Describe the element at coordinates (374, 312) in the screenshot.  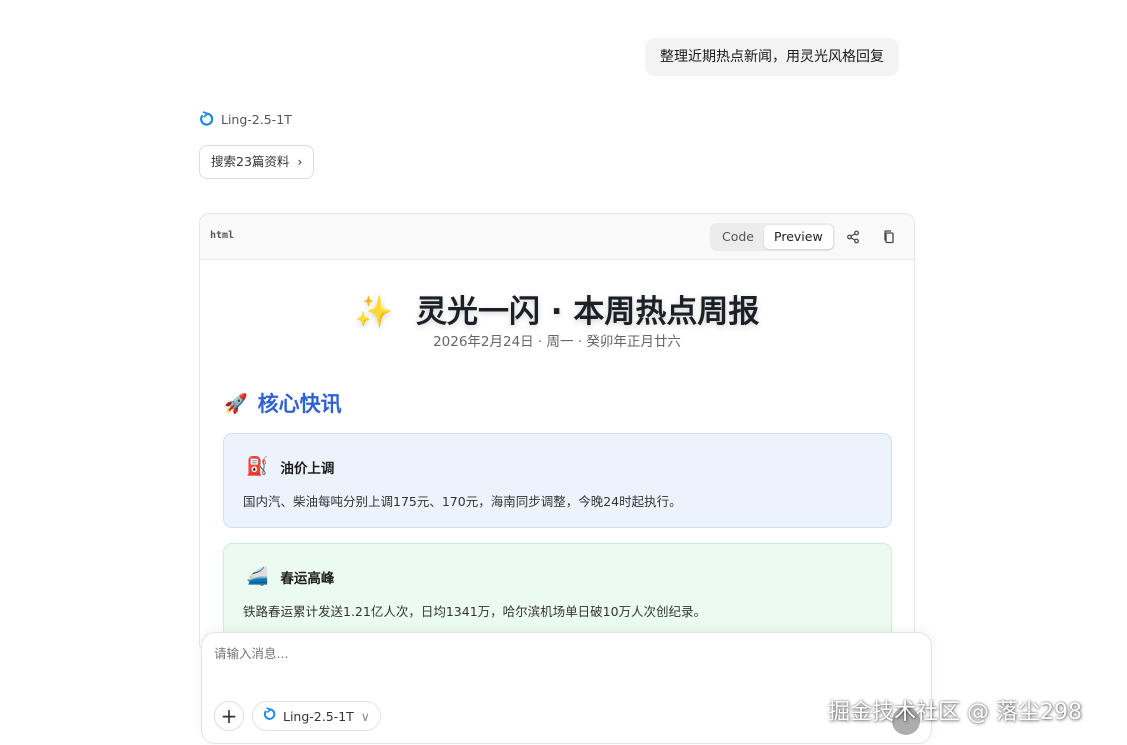
I see `sparkles-icon: ✨` at that location.